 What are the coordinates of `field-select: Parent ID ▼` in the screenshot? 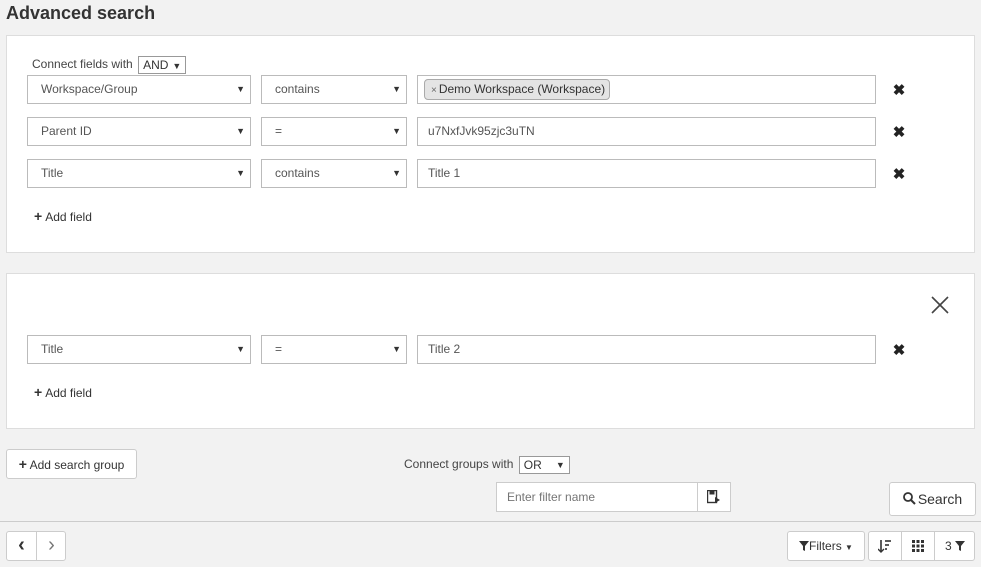 It's located at (139, 131).